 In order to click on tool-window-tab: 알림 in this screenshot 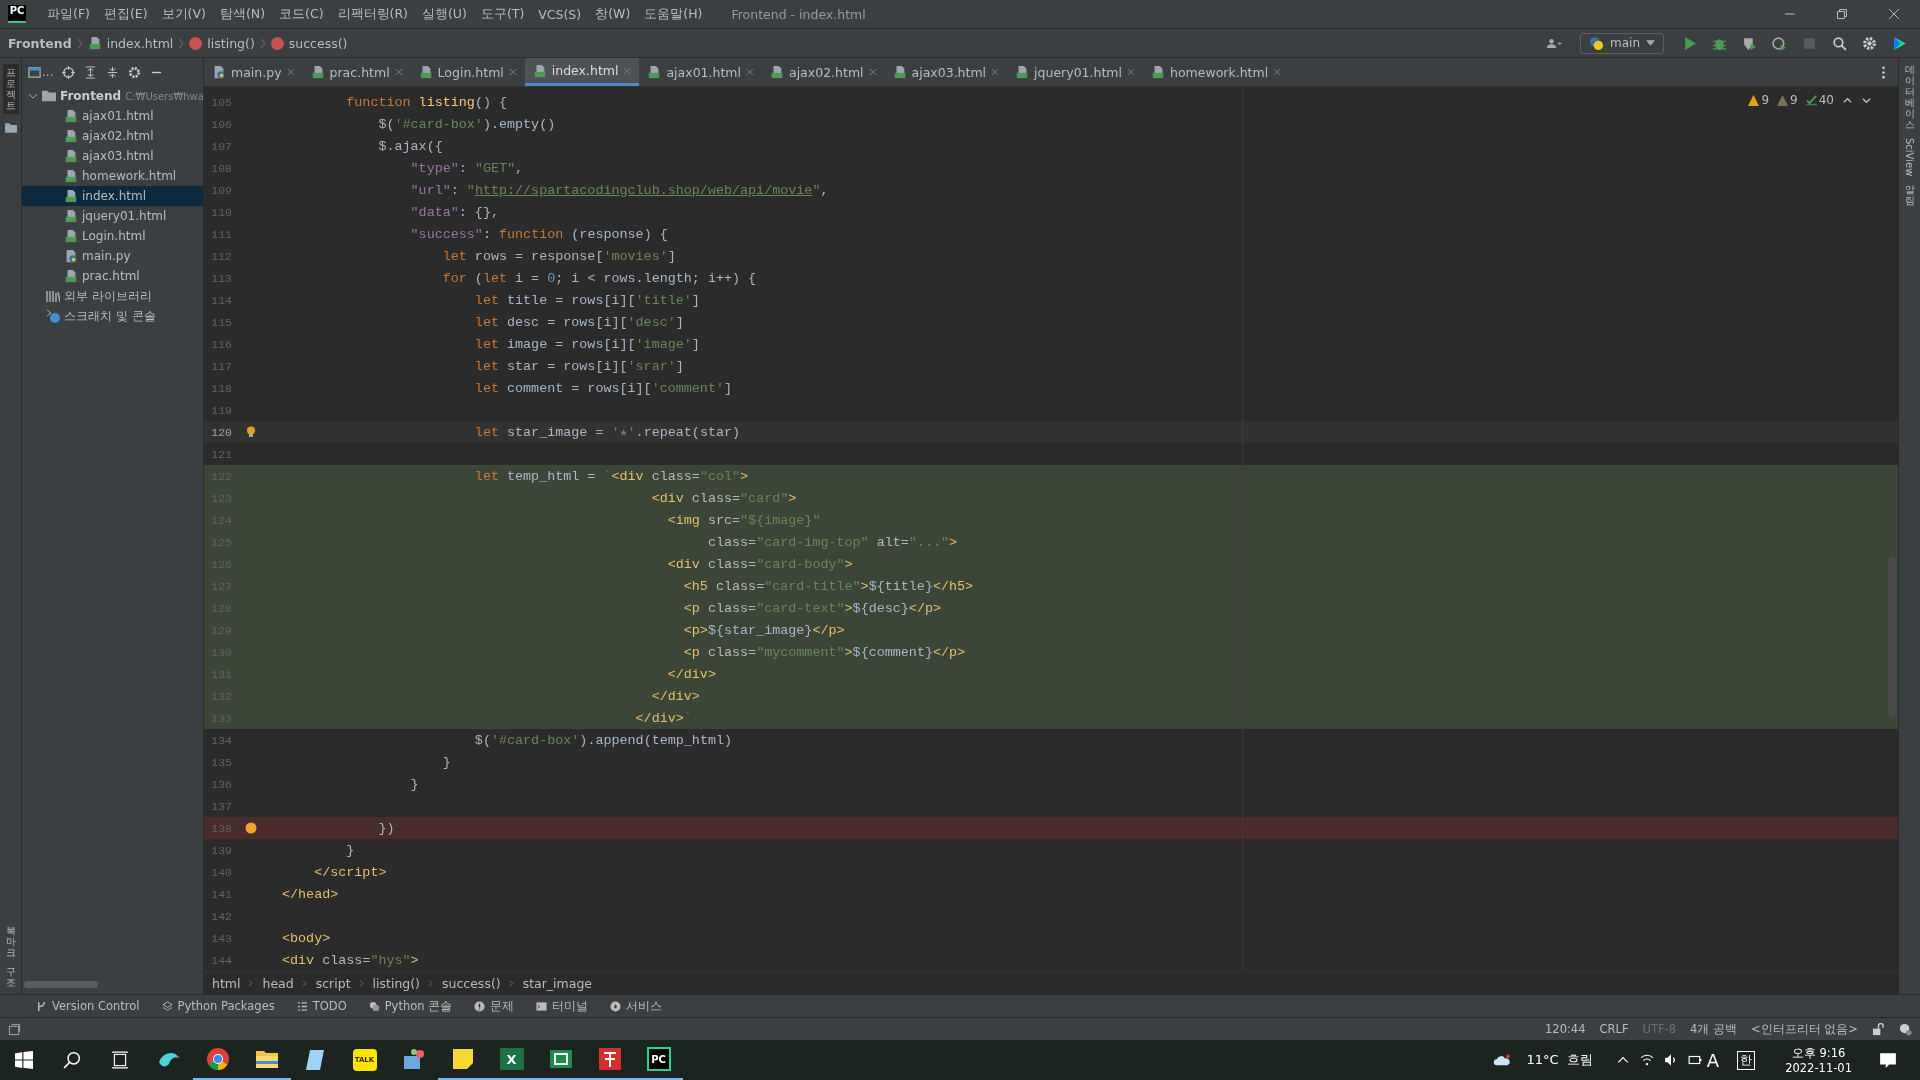, I will do `click(1909, 195)`.